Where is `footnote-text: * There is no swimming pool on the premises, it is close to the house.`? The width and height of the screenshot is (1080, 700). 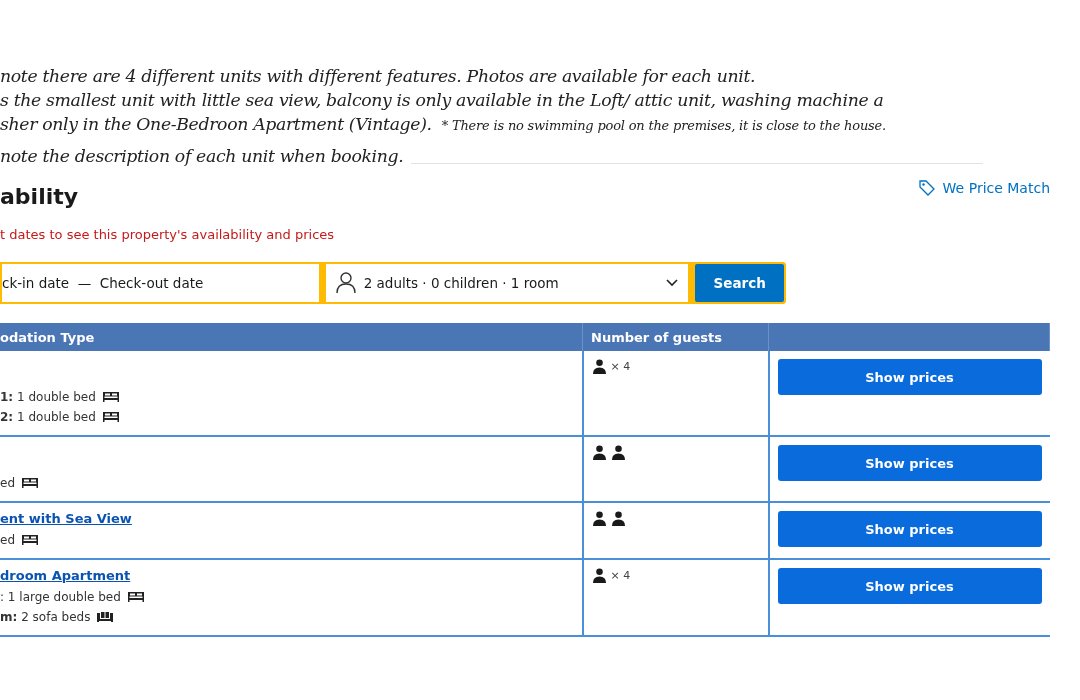 footnote-text: * There is no swimming pool on the premises, it is close to the house. is located at coordinates (663, 125).